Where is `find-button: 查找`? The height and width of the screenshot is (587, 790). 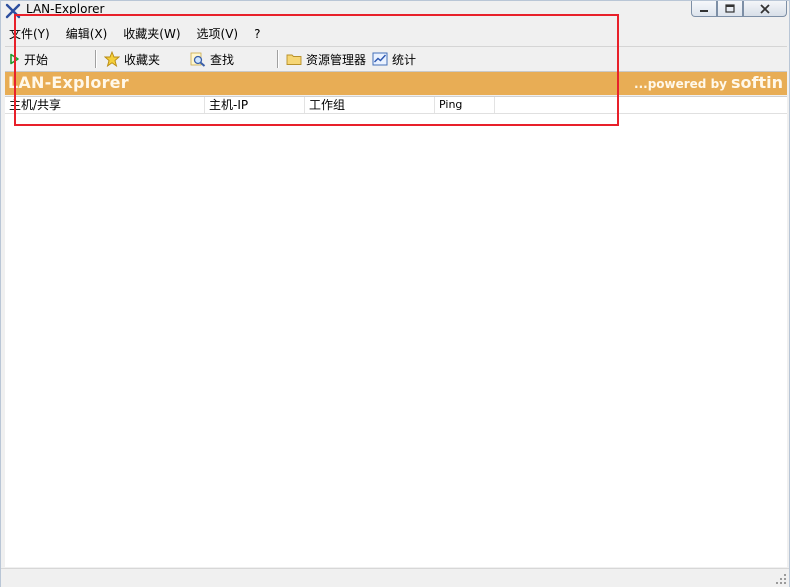 find-button: 查找 is located at coordinates (230, 59).